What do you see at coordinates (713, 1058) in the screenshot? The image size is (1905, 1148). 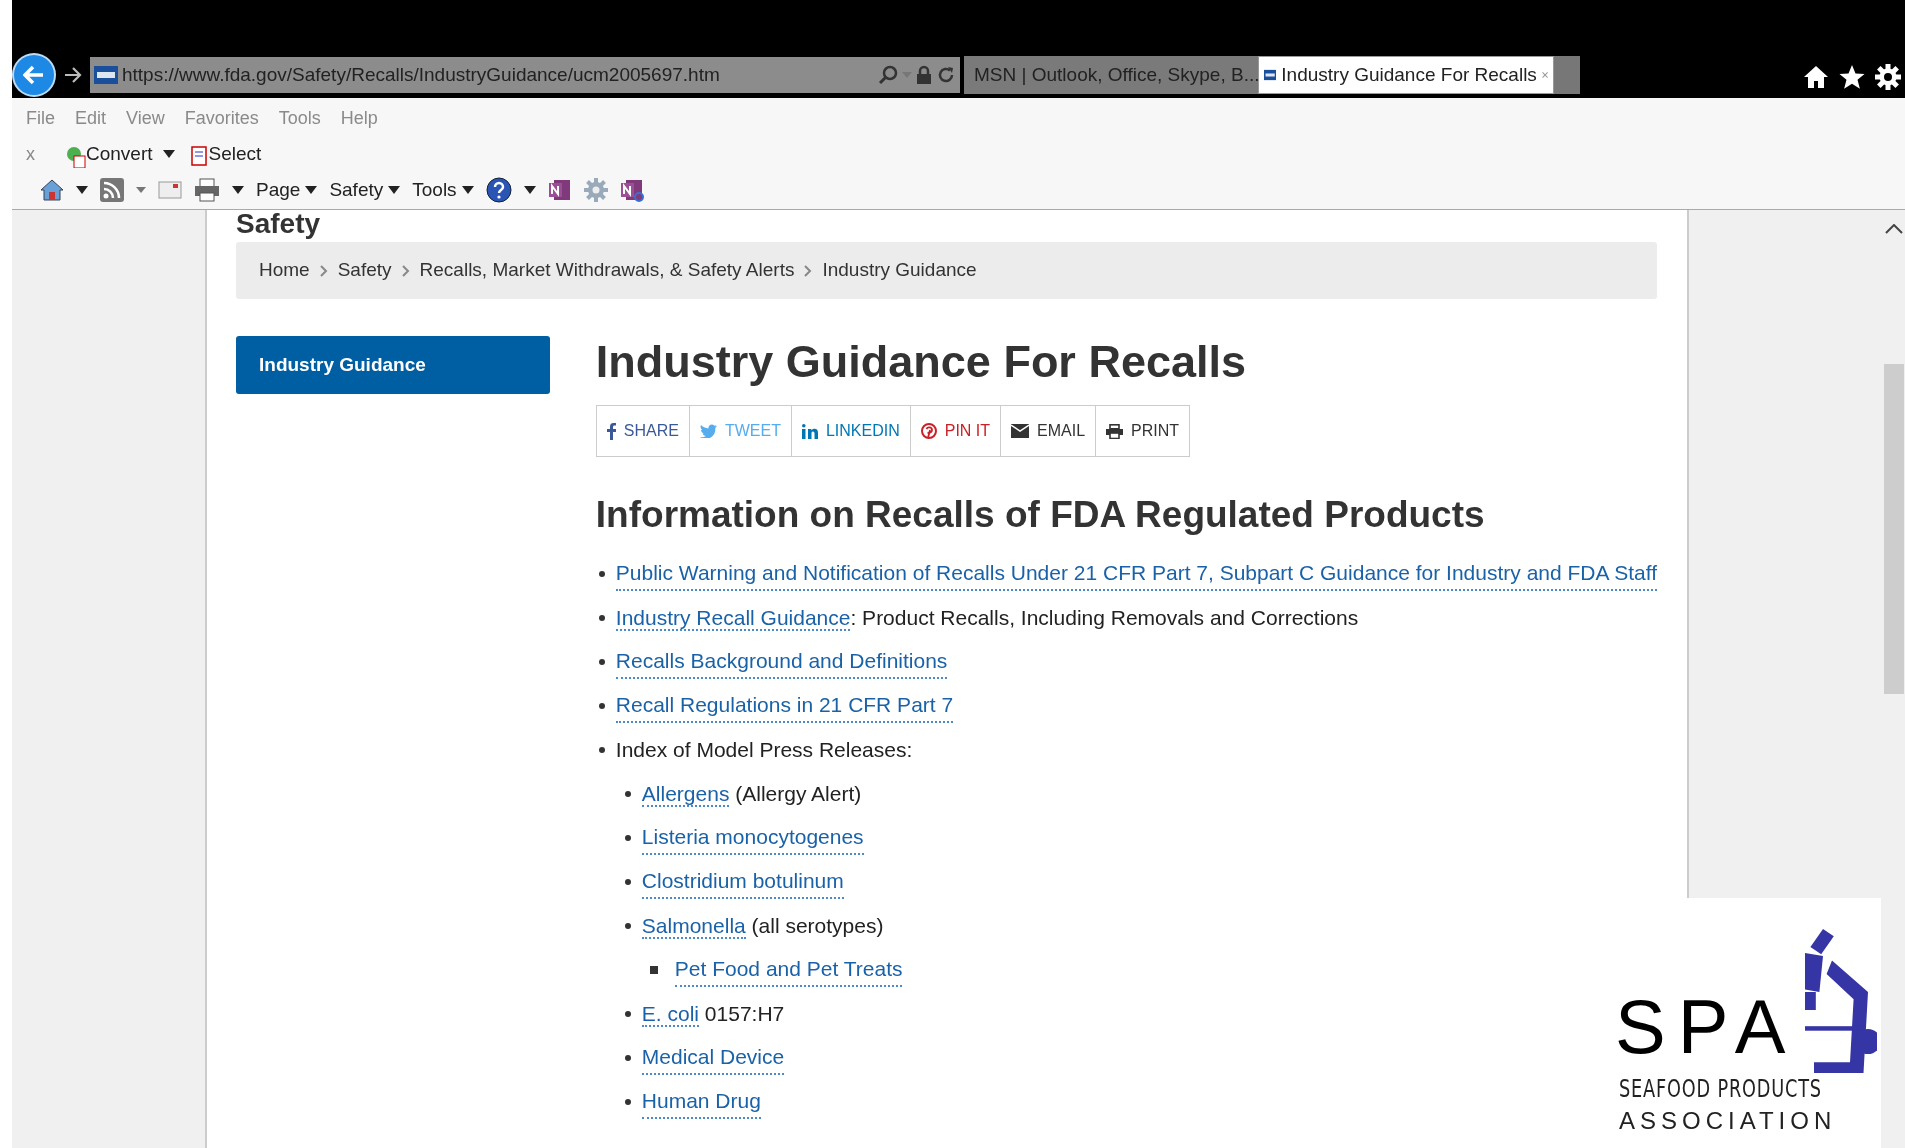 I see `link: Medical Device` at bounding box center [713, 1058].